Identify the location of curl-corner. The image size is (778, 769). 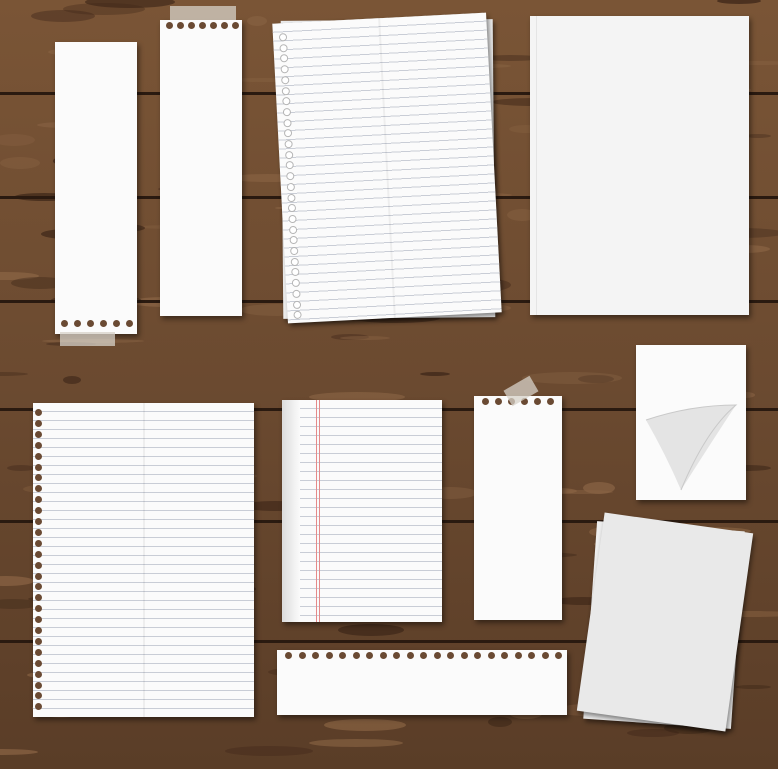
(691, 447).